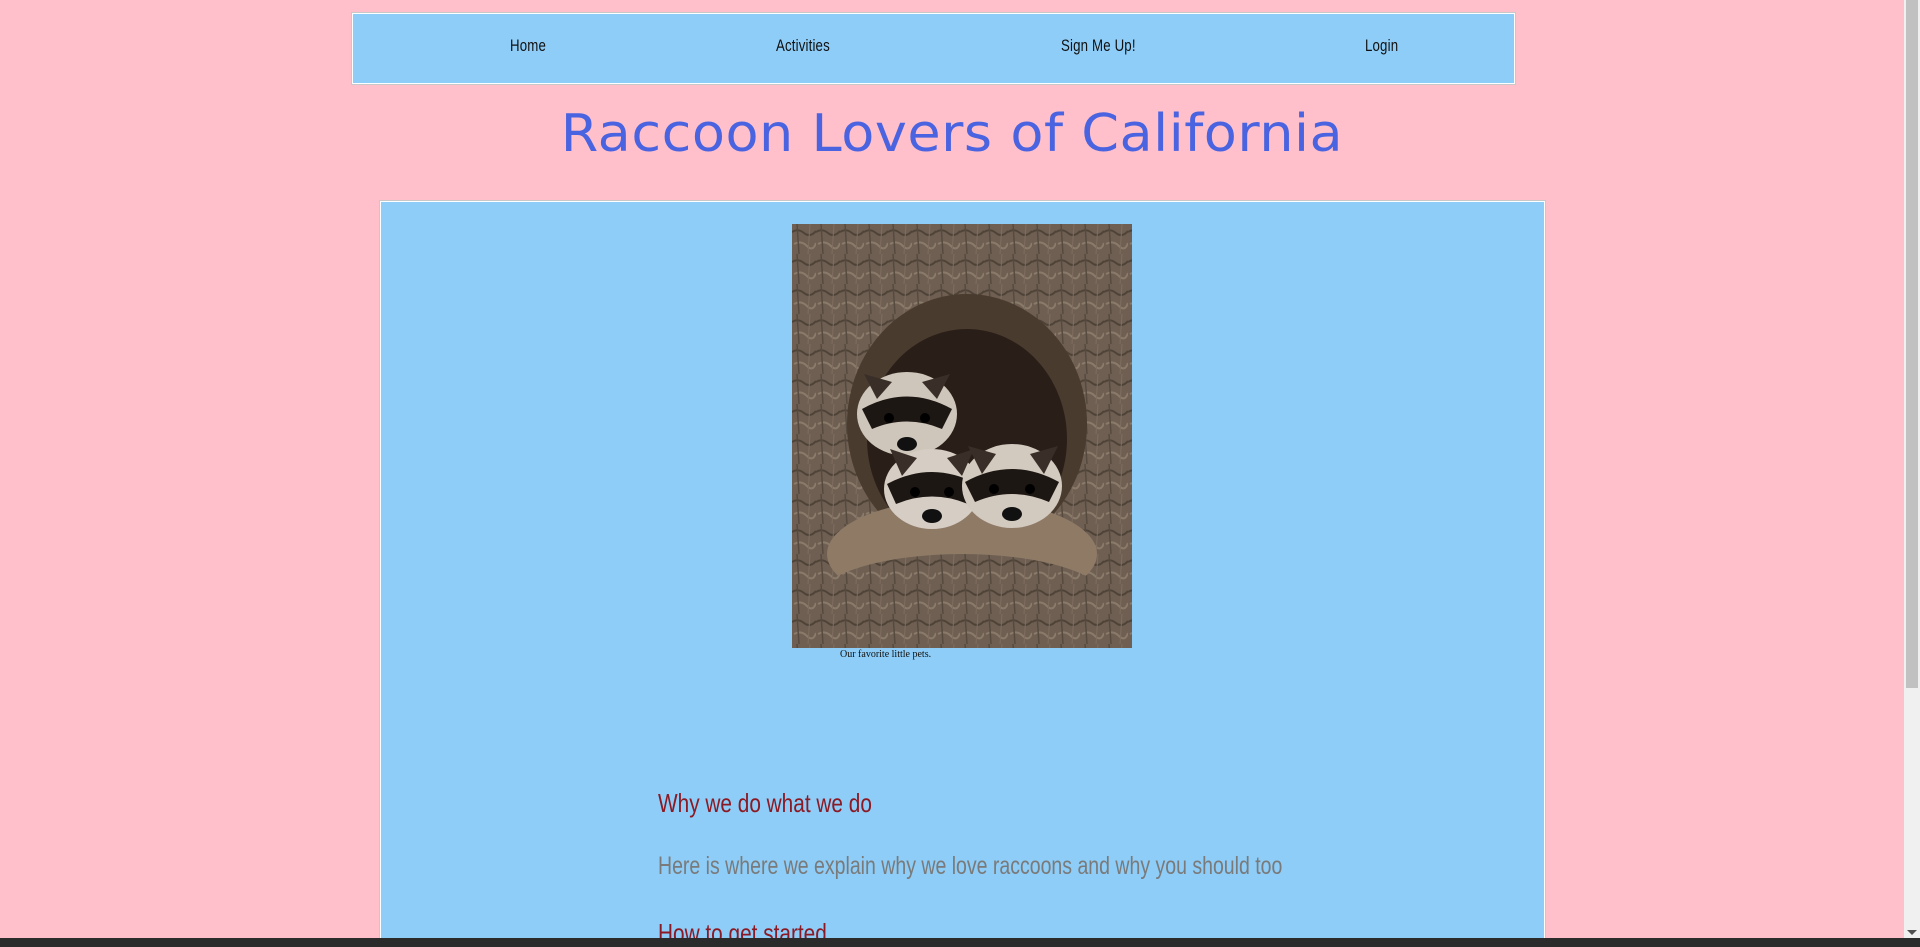 The height and width of the screenshot is (947, 1920). Describe the element at coordinates (1912, 344) in the screenshot. I see `scrollbar-thumb` at that location.